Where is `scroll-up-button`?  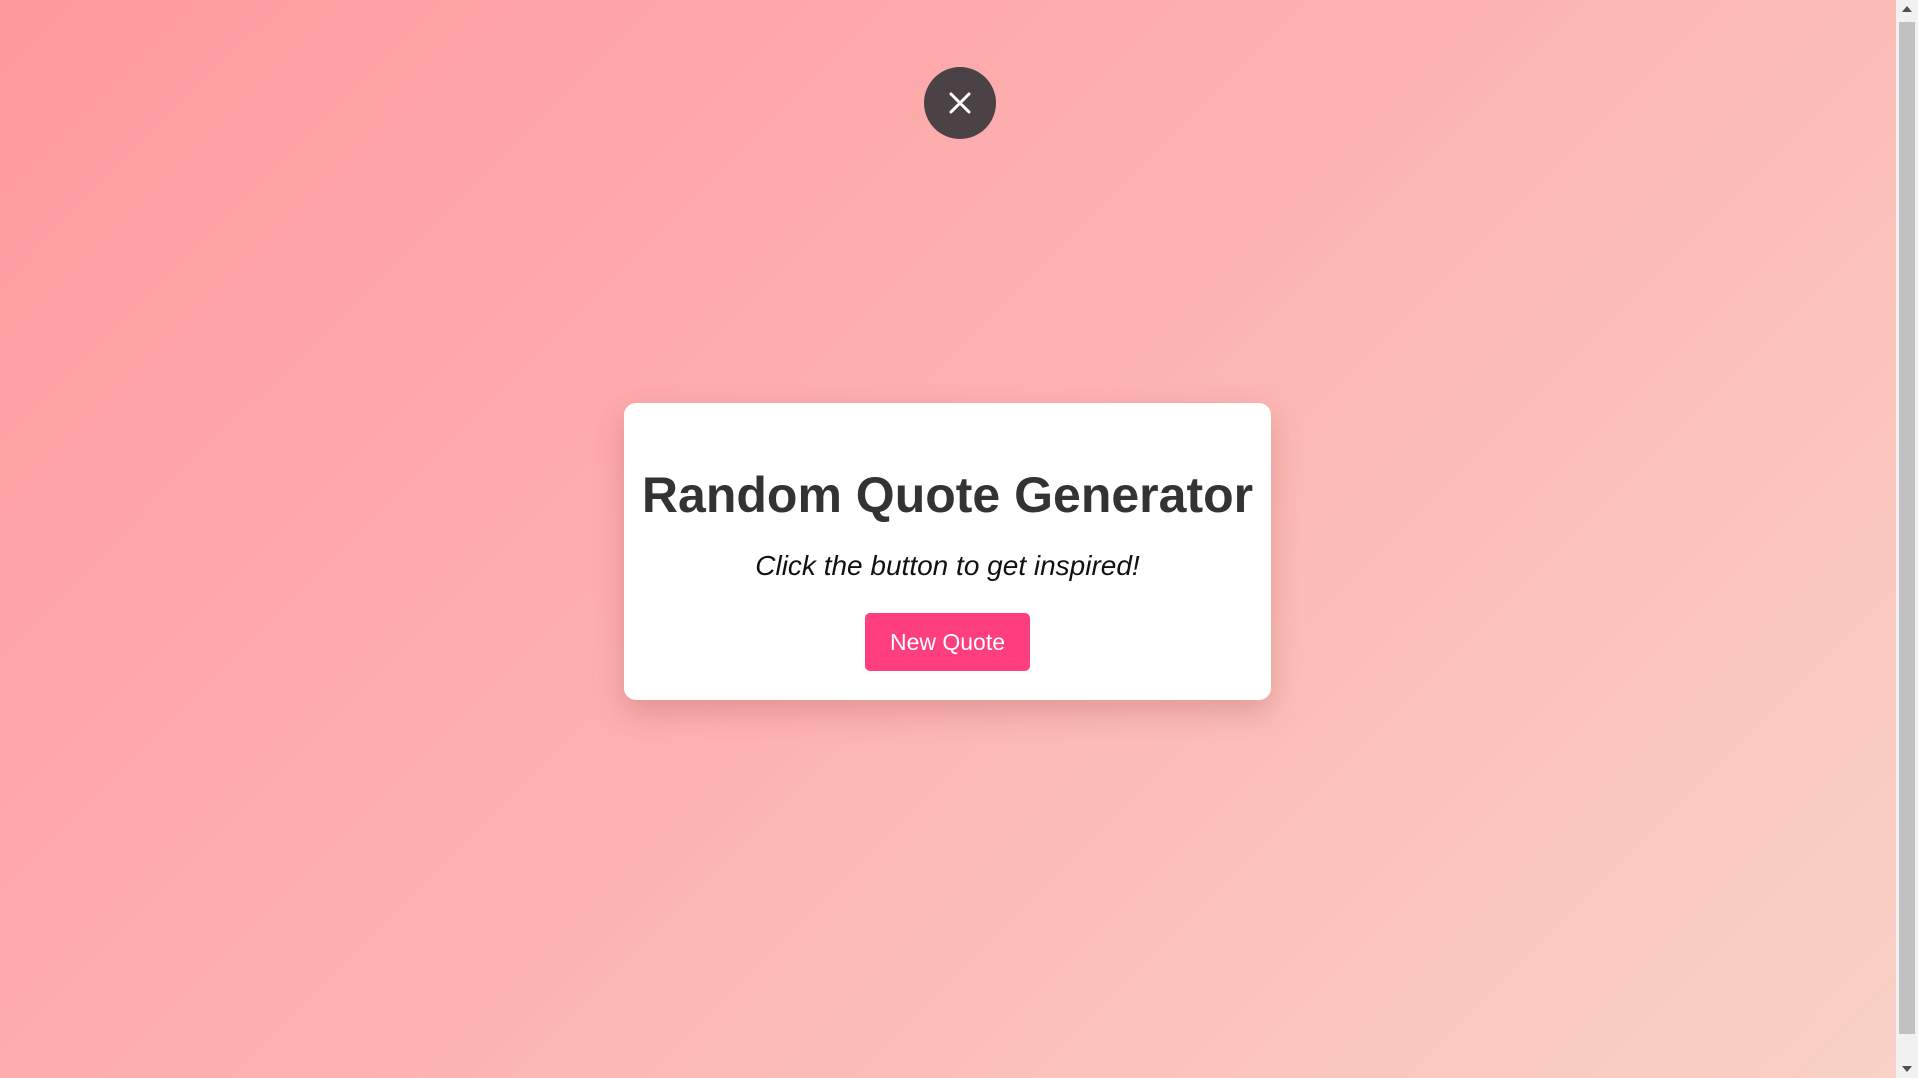
scroll-up-button is located at coordinates (1907, 9).